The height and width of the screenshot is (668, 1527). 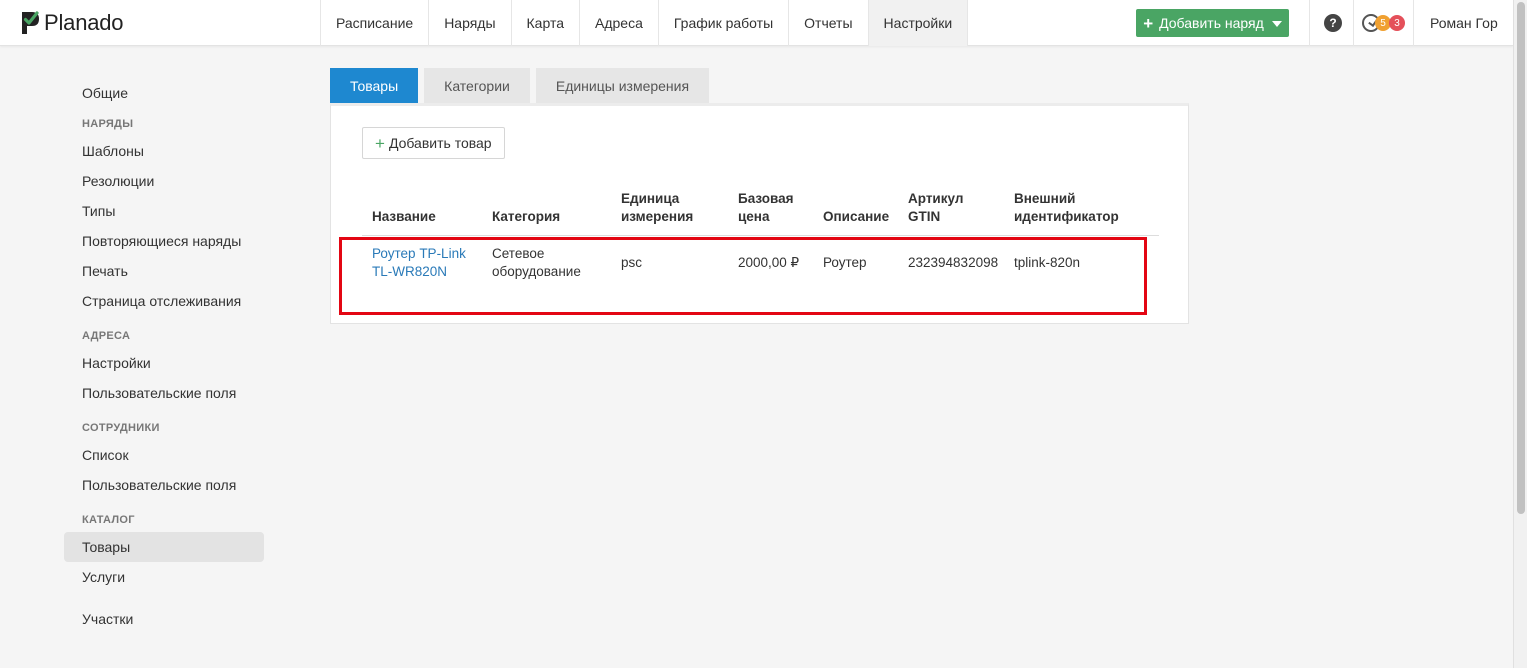 What do you see at coordinates (164, 241) in the screenshot?
I see `sidebar-item-recurring-orders: Повторяющиеся наряды` at bounding box center [164, 241].